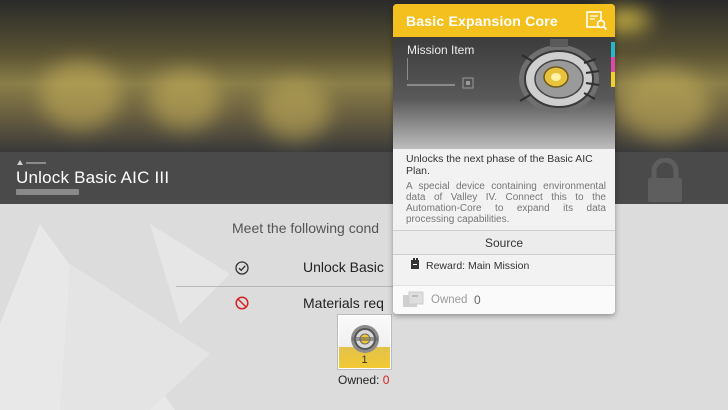 The width and height of the screenshot is (728, 410). What do you see at coordinates (477, 300) in the screenshot?
I see `tooltip-owned-value: 0` at bounding box center [477, 300].